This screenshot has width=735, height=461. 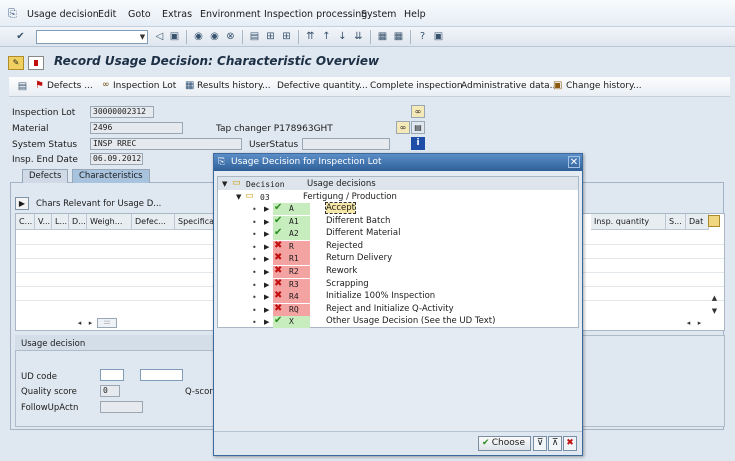 What do you see at coordinates (415, 14) in the screenshot?
I see `menu-help: Help` at bounding box center [415, 14].